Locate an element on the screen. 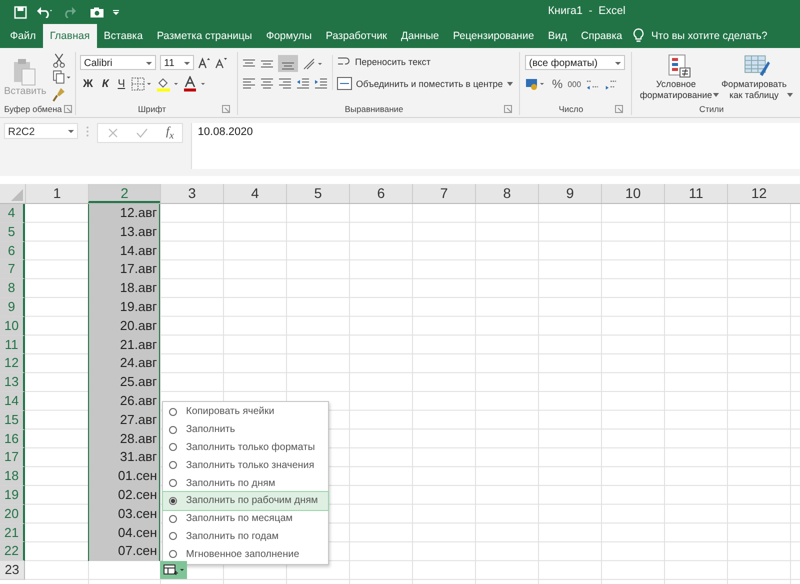 Image resolution: width=800 pixels, height=584 pixels. scissors-icon is located at coordinates (59, 60).